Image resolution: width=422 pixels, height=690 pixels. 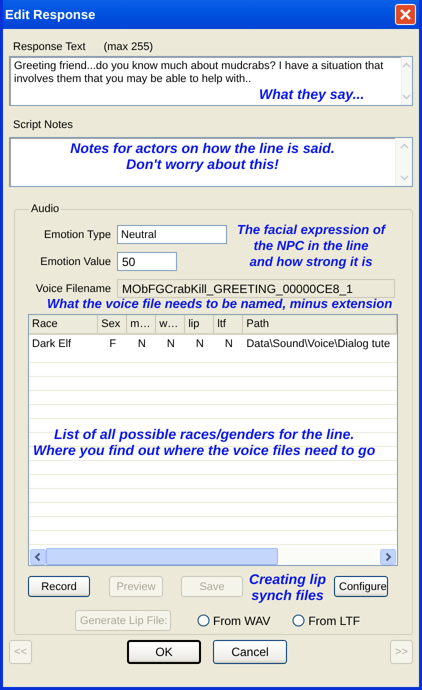 I want to click on action-button: Configure, so click(x=361, y=586).